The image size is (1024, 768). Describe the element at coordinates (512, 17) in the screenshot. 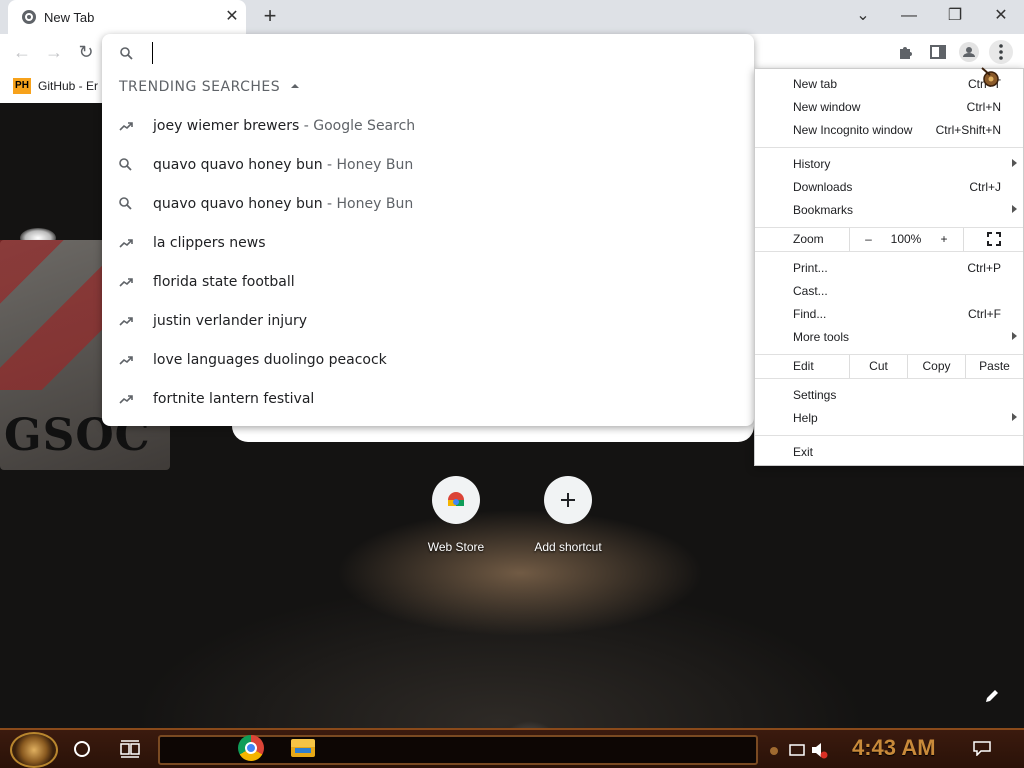

I see `title-bar: New Tab ✕ + ⌄ — ❐ ✕` at that location.